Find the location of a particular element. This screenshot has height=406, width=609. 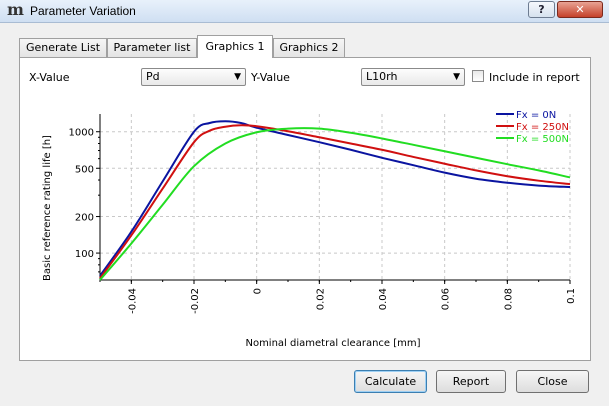

x-tick-label: 0.1 is located at coordinates (571, 296).